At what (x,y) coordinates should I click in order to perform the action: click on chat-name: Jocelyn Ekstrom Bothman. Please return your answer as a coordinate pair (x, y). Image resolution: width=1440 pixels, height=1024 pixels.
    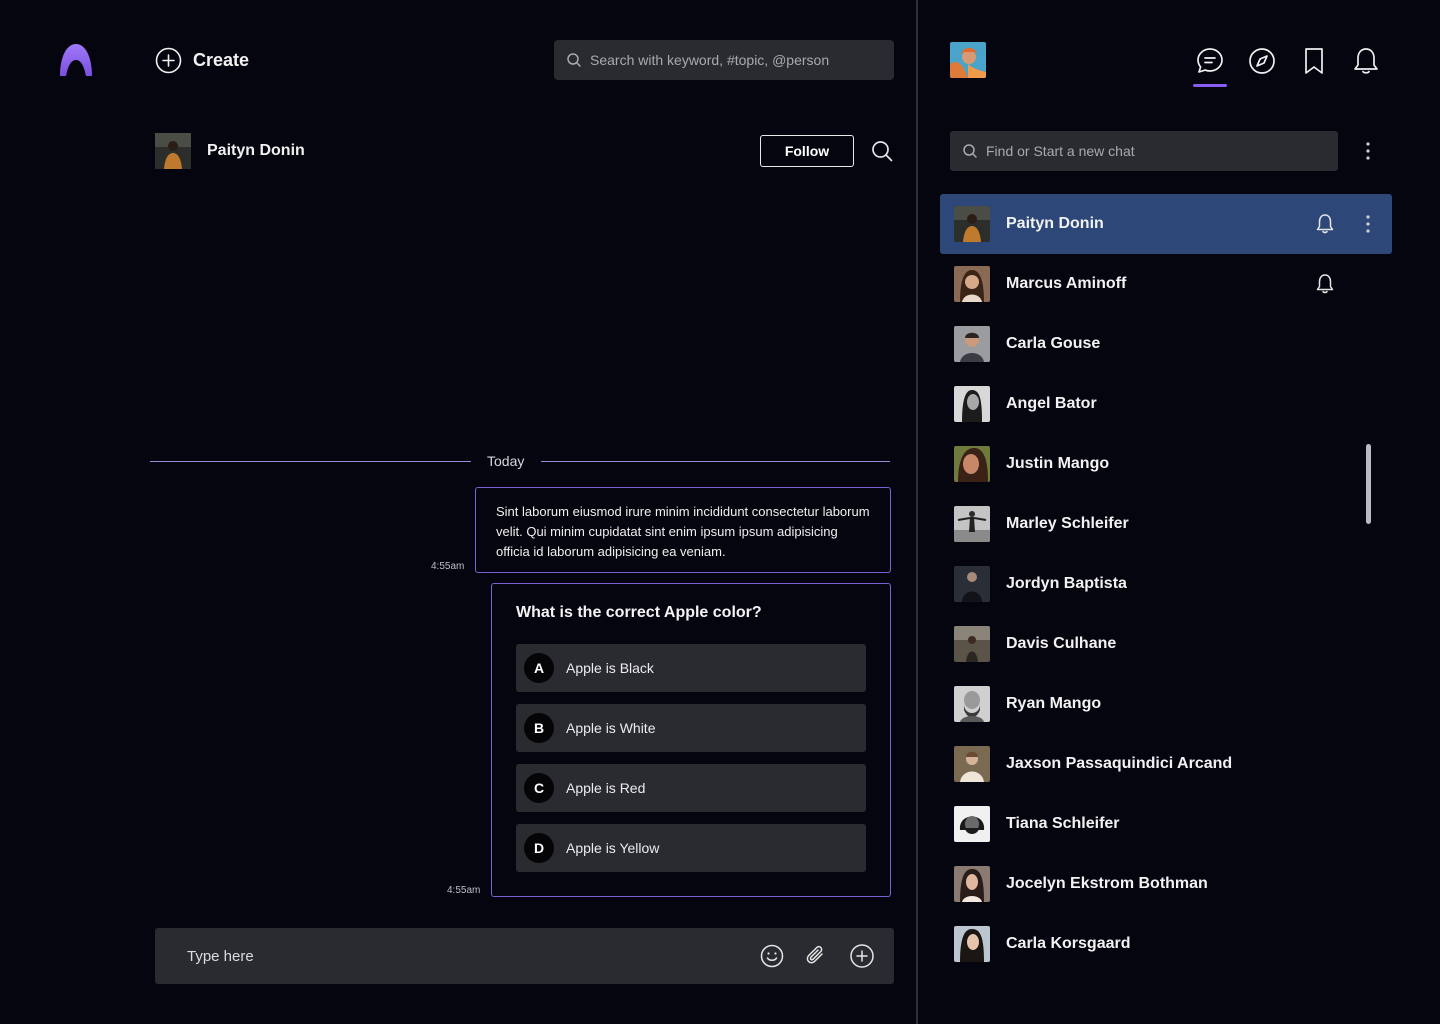
    Looking at the image, I should click on (1107, 883).